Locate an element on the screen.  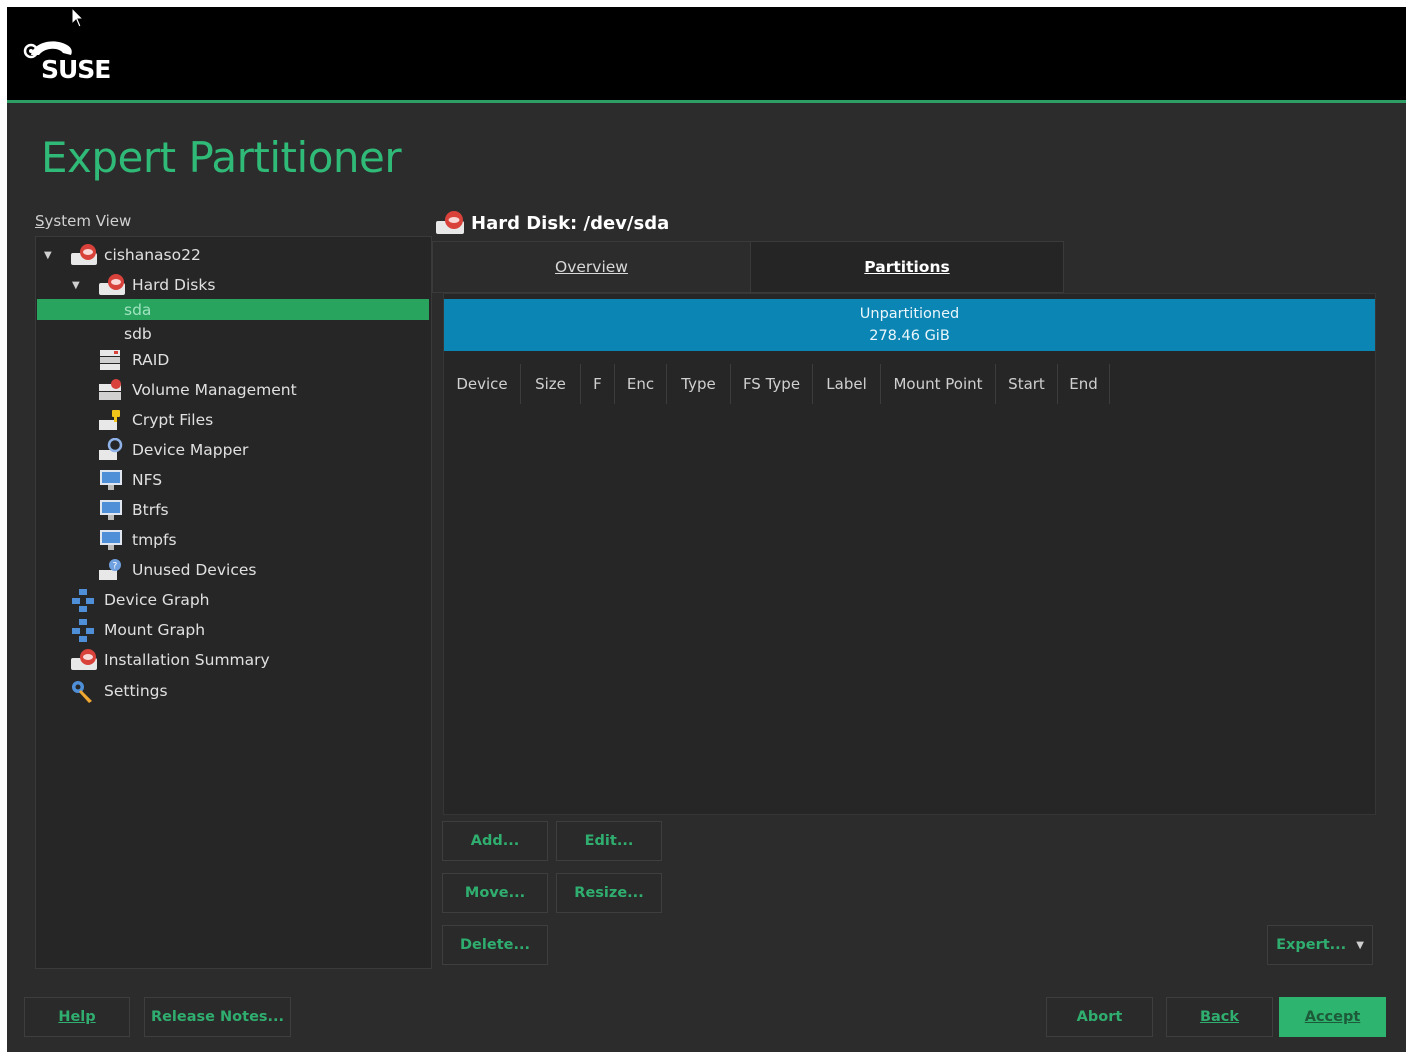
tree-item-volume-management: Volume Management is located at coordinates (197, 390).